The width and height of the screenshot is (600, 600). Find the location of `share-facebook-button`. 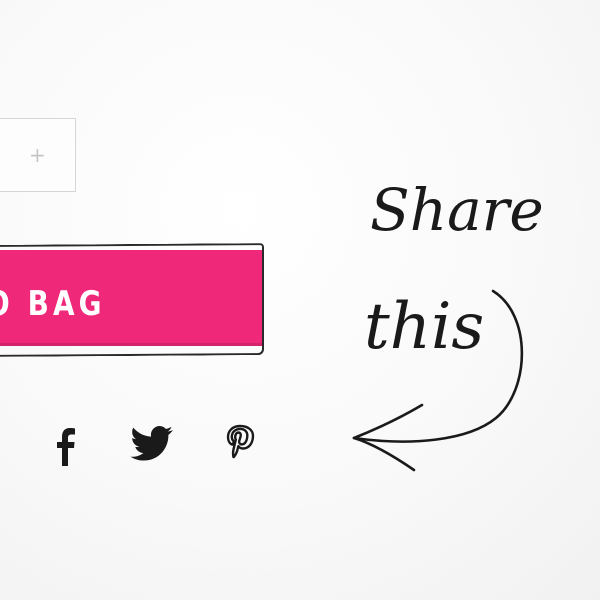

share-facebook-button is located at coordinates (66, 444).